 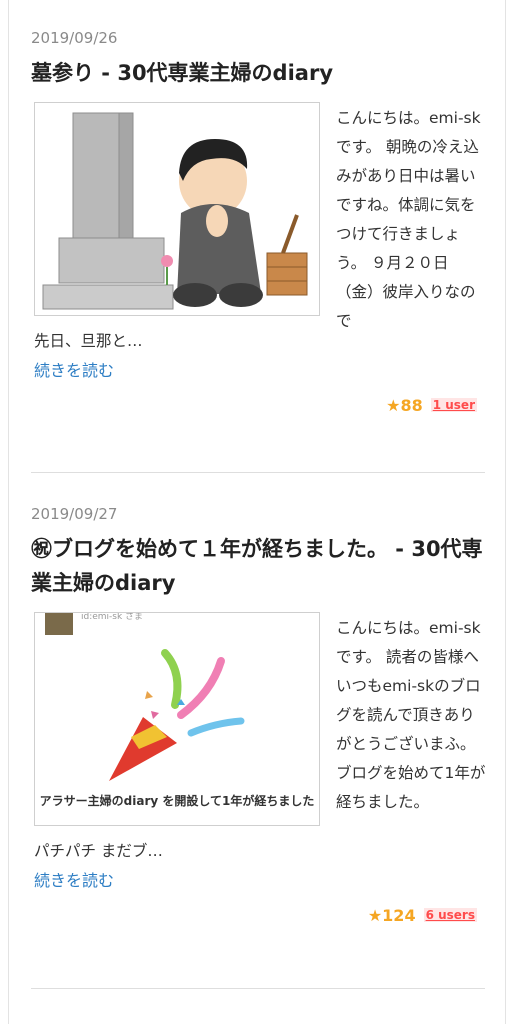 What do you see at coordinates (177, 800) in the screenshot?
I see `thumbnail-caption: アラサー主婦のdiary を開設して1年が経ちました` at bounding box center [177, 800].